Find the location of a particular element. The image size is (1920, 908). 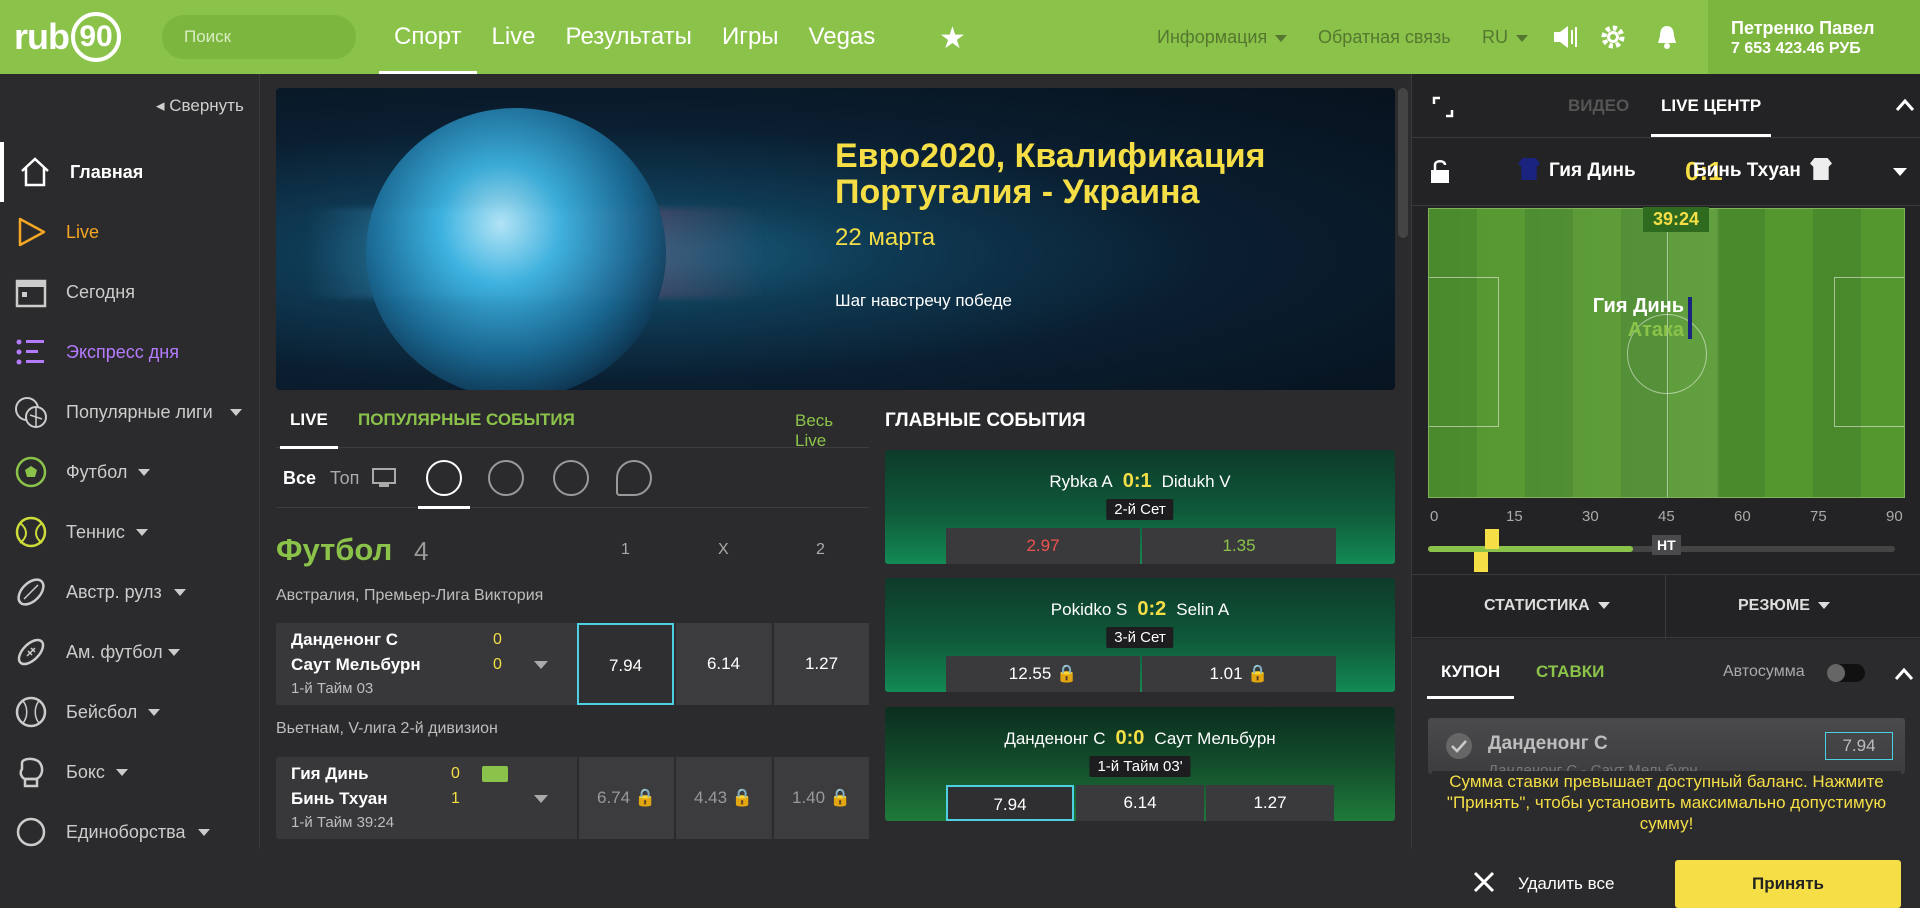

timeline-tick: 90 is located at coordinates (1894, 516).